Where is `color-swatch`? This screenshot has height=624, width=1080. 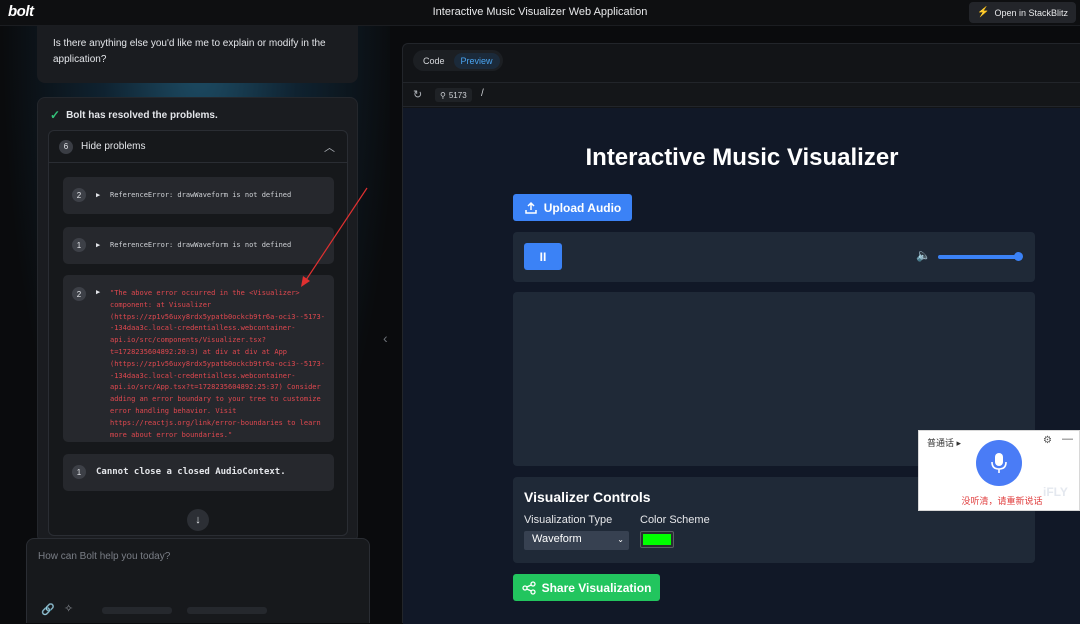 color-swatch is located at coordinates (657, 539).